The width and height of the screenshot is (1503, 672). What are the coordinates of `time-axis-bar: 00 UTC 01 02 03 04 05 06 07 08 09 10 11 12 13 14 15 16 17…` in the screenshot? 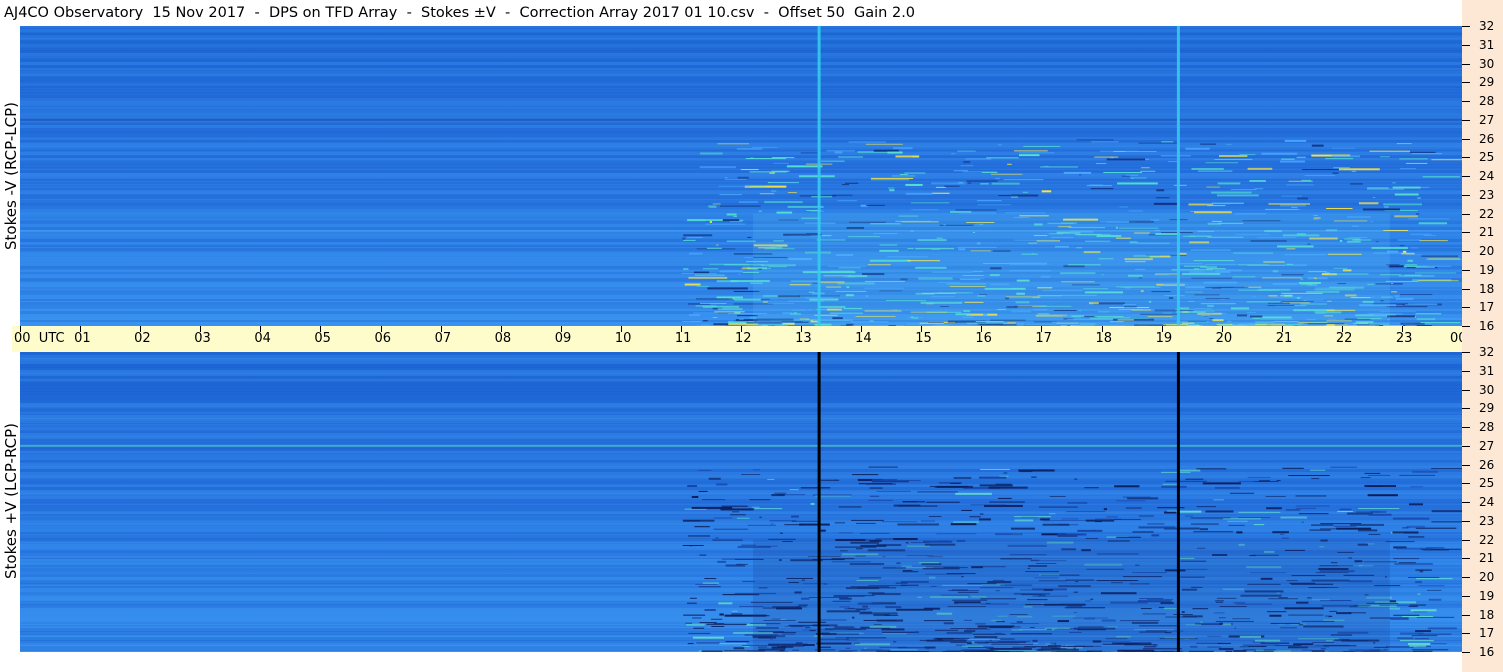 It's located at (752, 339).